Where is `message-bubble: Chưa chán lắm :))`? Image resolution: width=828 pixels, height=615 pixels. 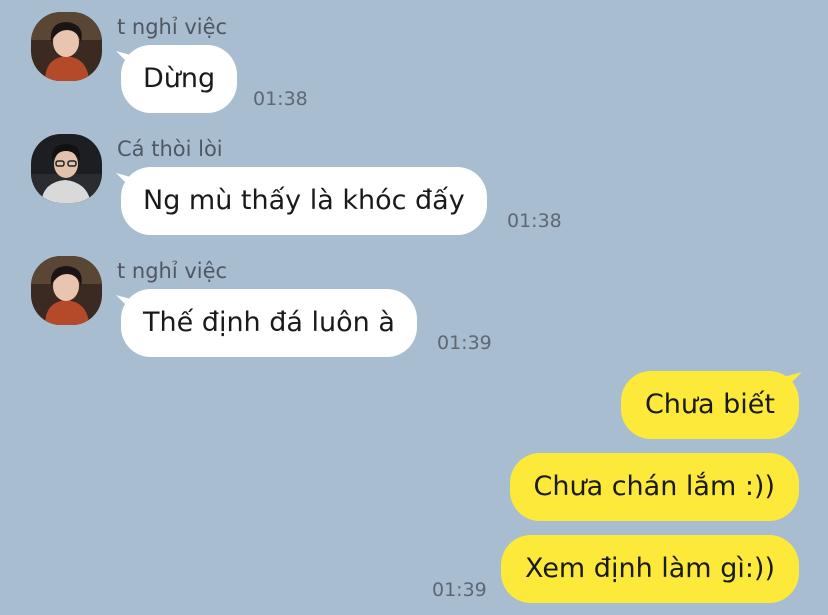
message-bubble: Chưa chán lắm :)) is located at coordinates (654, 487).